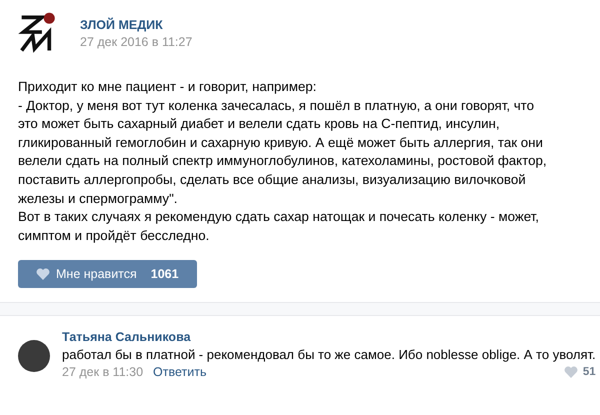  What do you see at coordinates (103, 372) in the screenshot?
I see `comment-date: 27 дек в 11:30` at bounding box center [103, 372].